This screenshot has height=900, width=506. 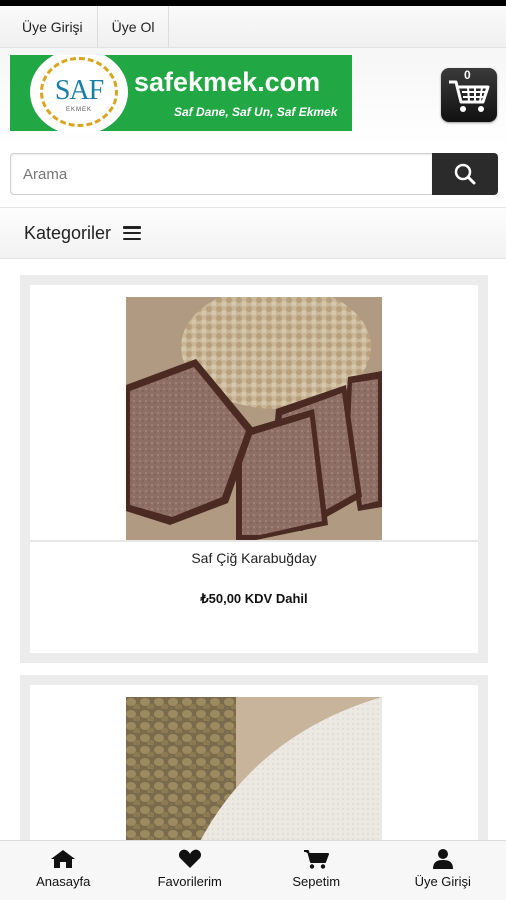 I want to click on nav-home-label: Anasayfa, so click(x=63, y=881).